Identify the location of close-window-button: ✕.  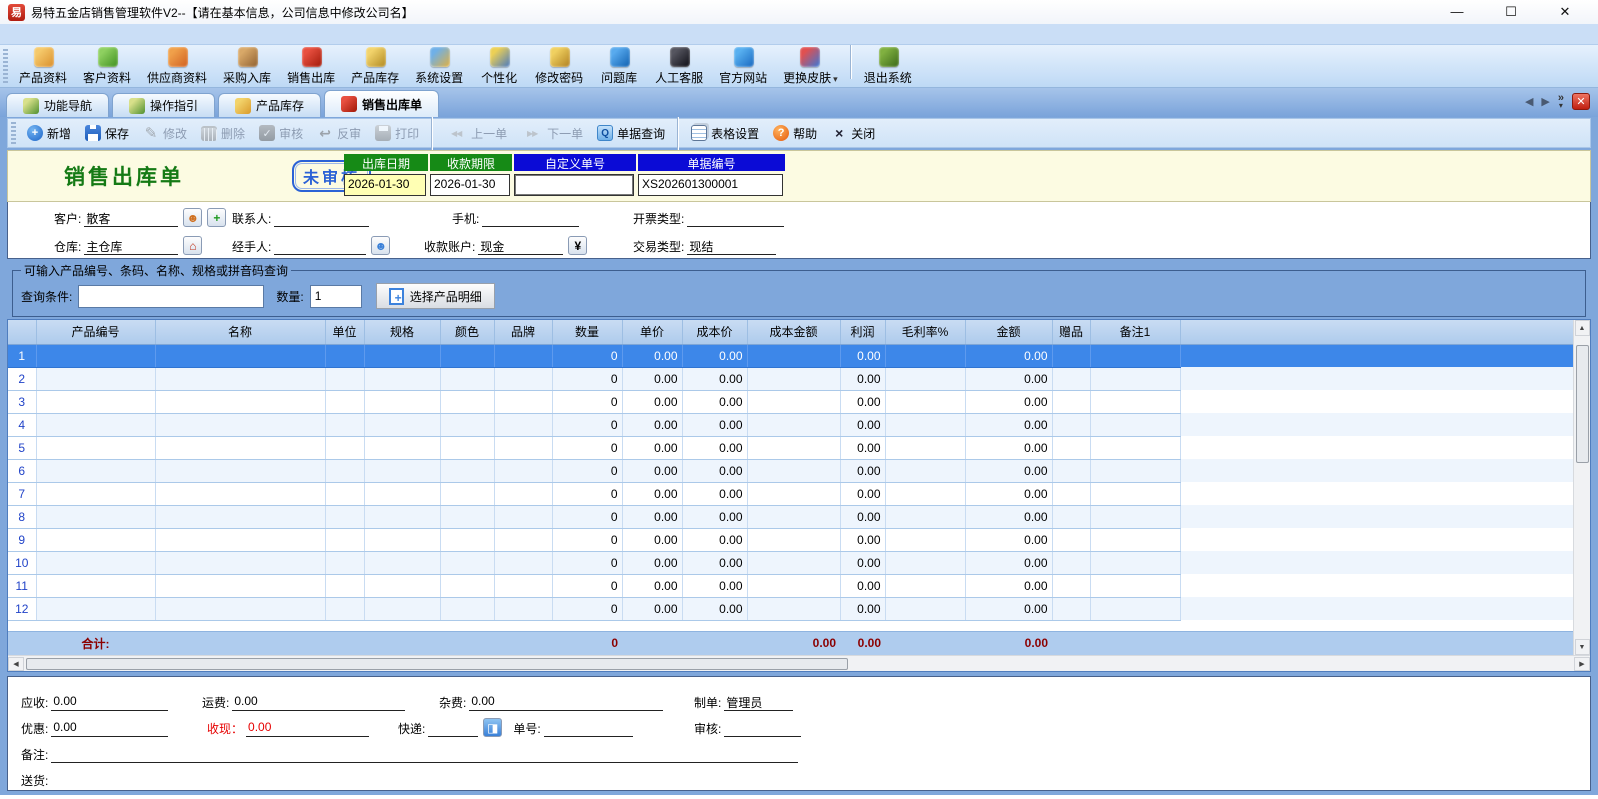
(1565, 12).